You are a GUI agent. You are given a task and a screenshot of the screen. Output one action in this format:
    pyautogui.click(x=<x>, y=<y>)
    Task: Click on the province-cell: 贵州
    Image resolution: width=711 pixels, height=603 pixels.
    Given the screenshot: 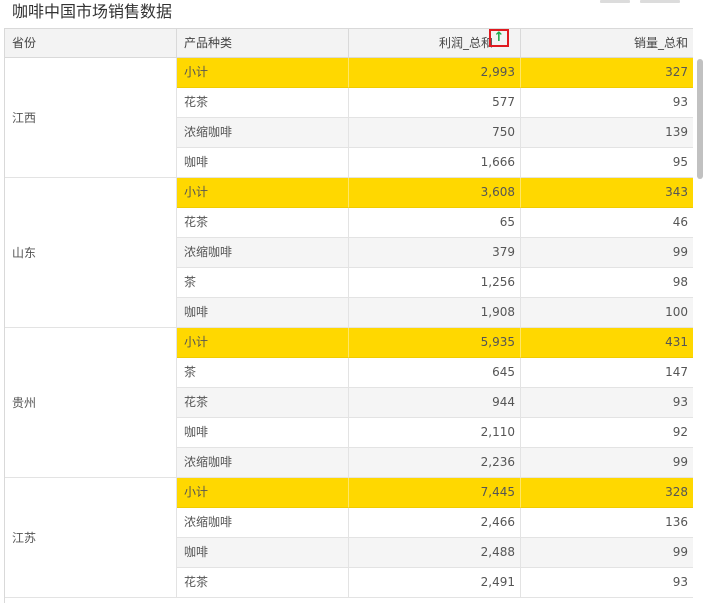 What is the action you would take?
    pyautogui.click(x=91, y=403)
    